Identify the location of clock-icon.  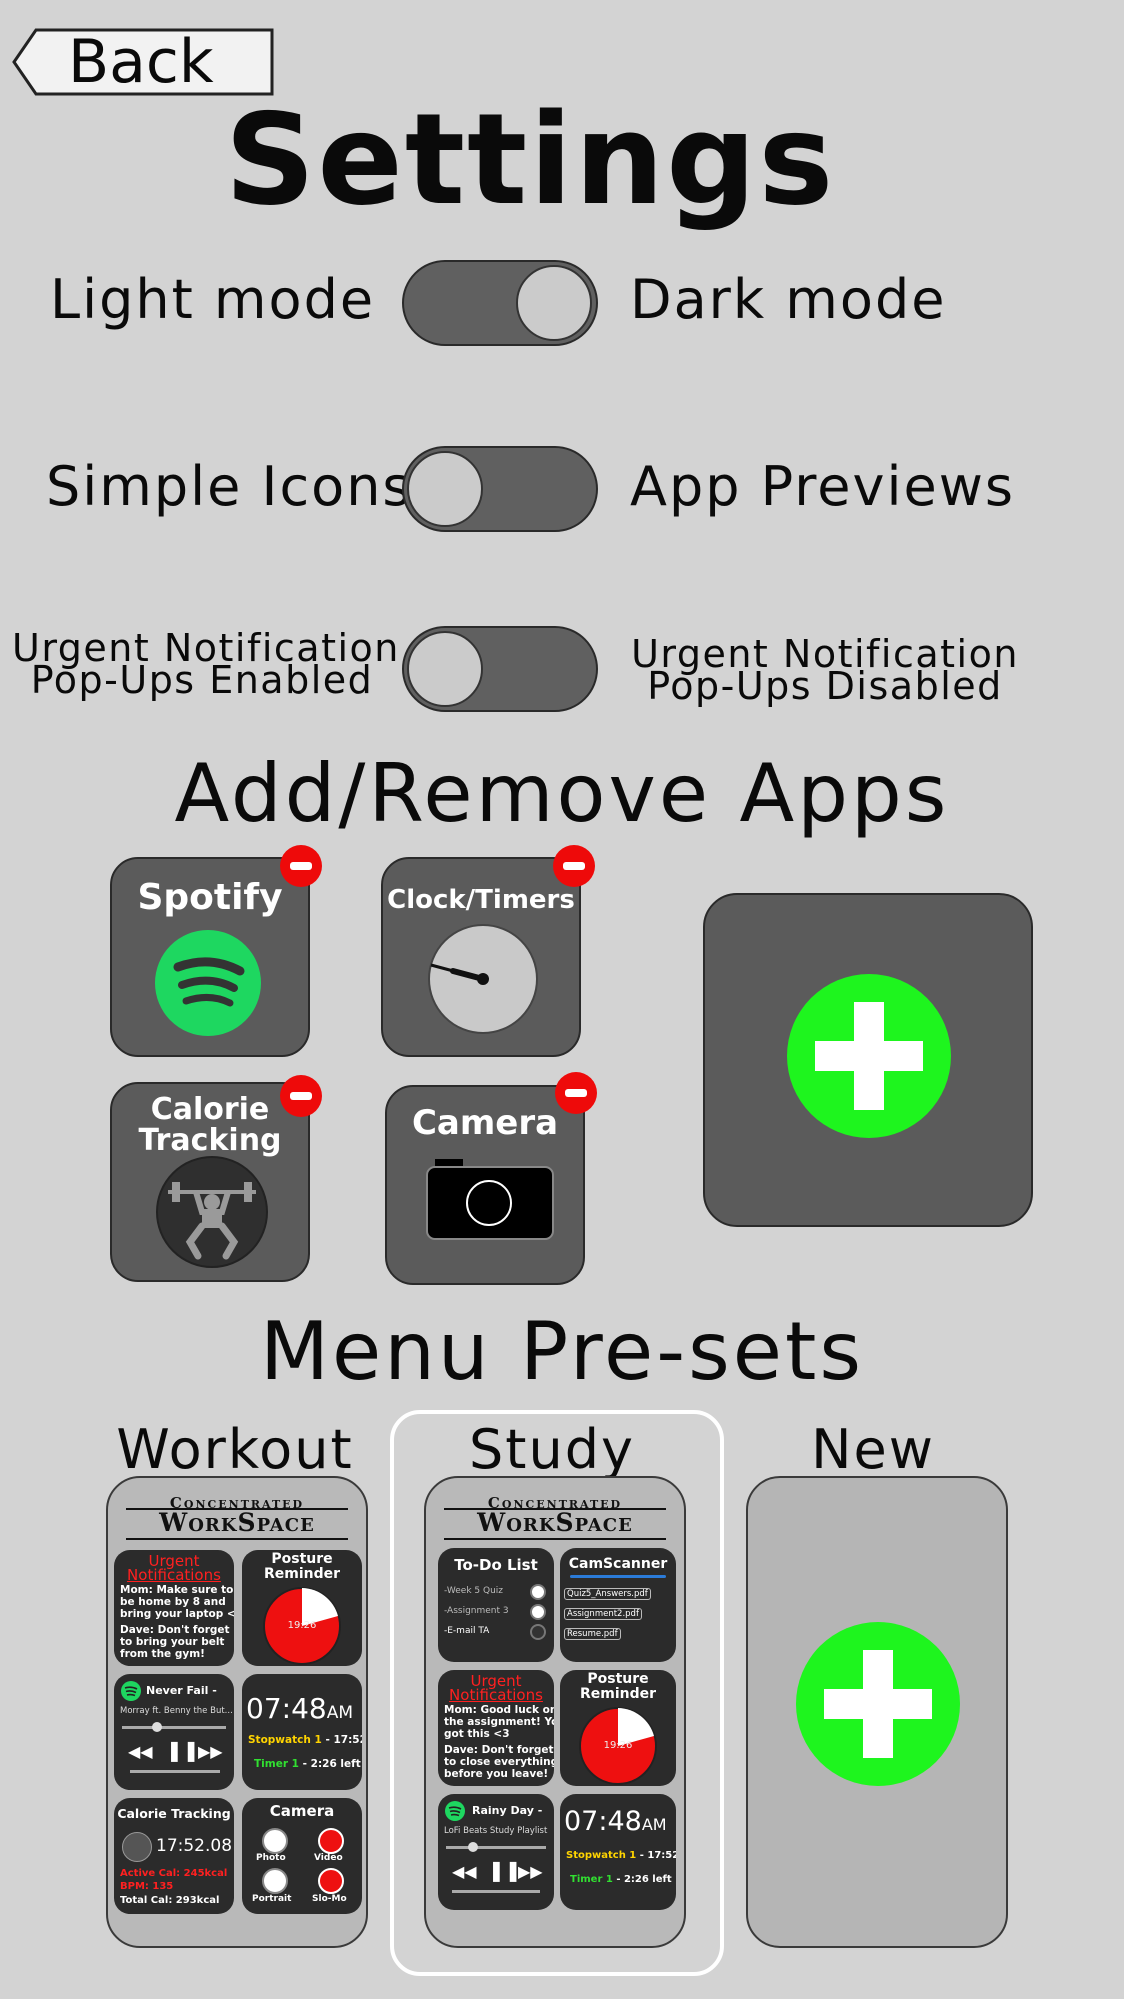
(483, 979).